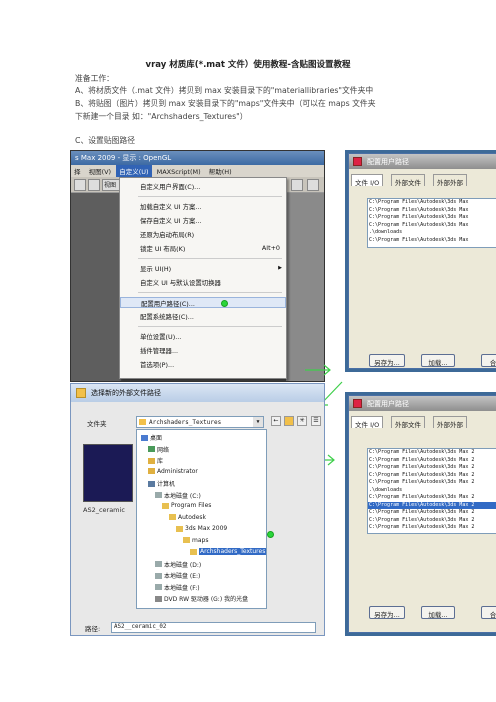 Image resolution: width=496 pixels, height=702 pixels. I want to click on folder-tree-item: 本地磁盘 (F:), so click(177, 587).